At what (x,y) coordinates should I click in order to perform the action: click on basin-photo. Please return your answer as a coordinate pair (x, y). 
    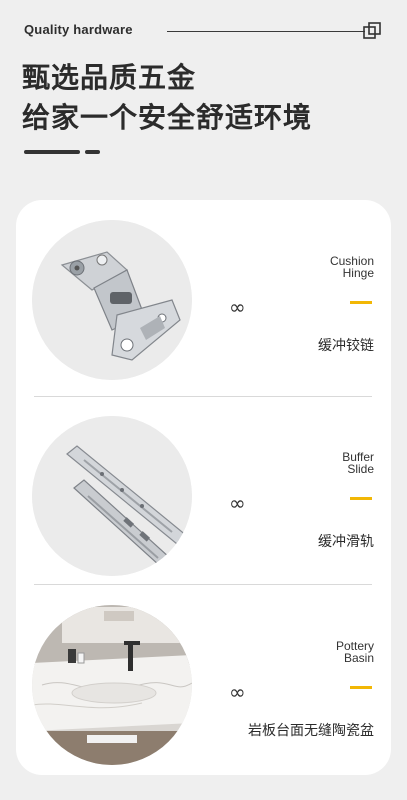
    Looking at the image, I should click on (112, 685).